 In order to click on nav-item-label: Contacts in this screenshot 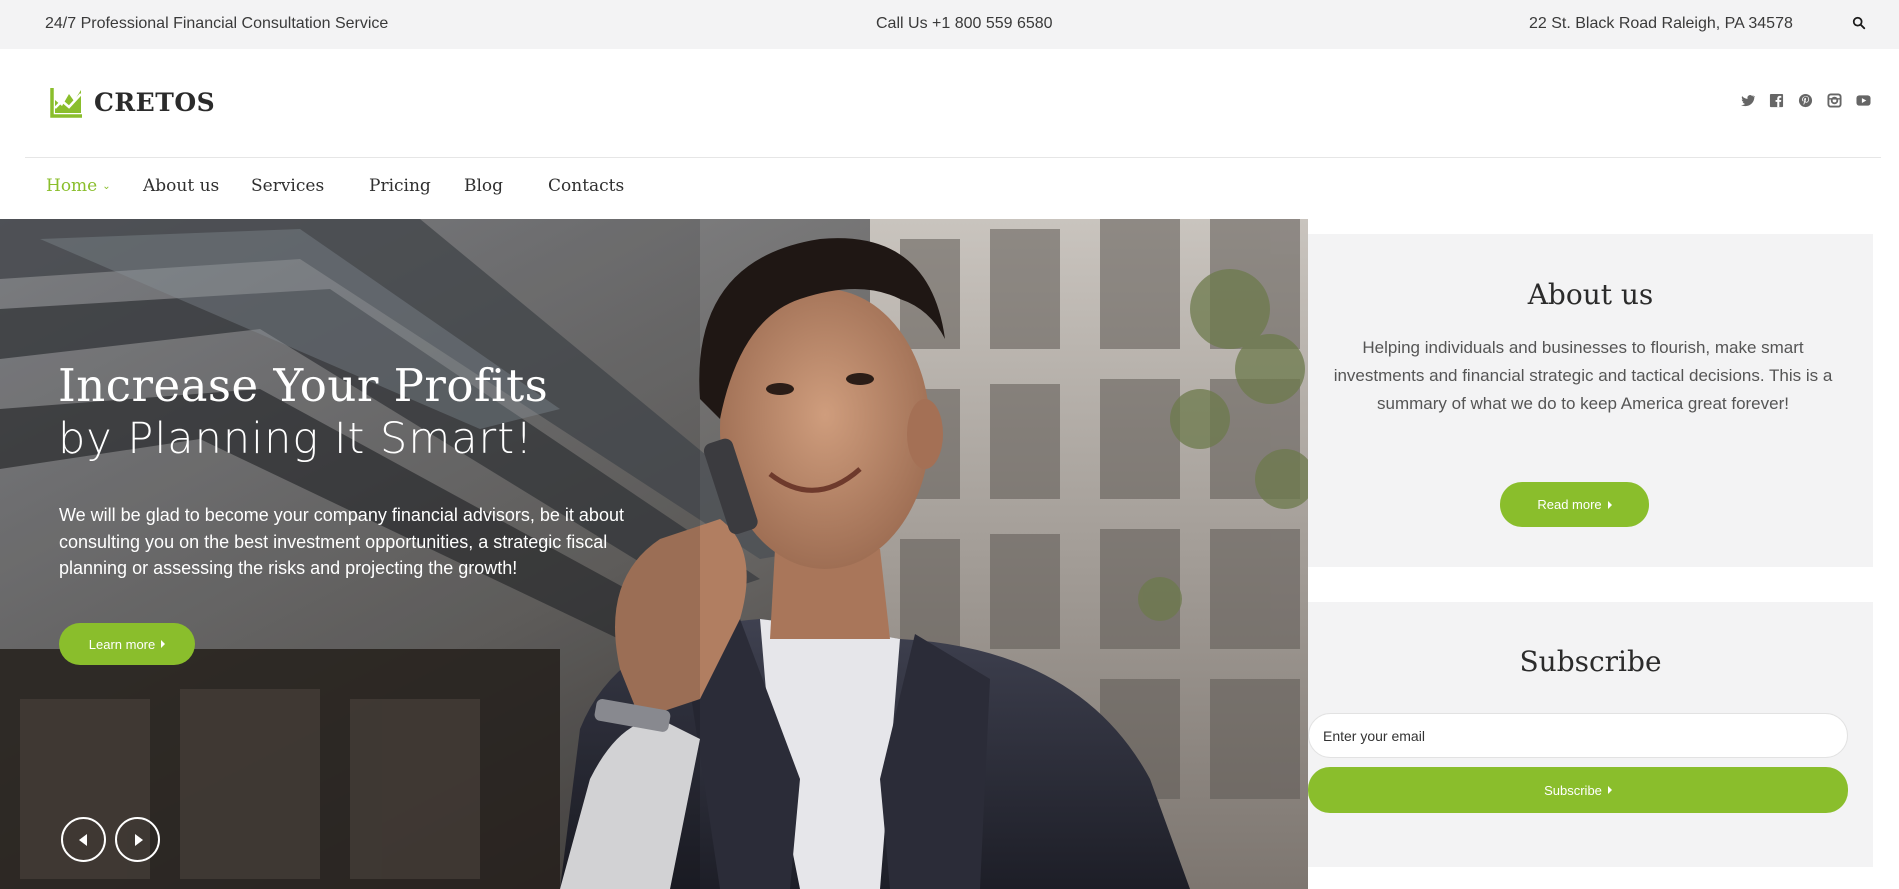, I will do `click(586, 186)`.